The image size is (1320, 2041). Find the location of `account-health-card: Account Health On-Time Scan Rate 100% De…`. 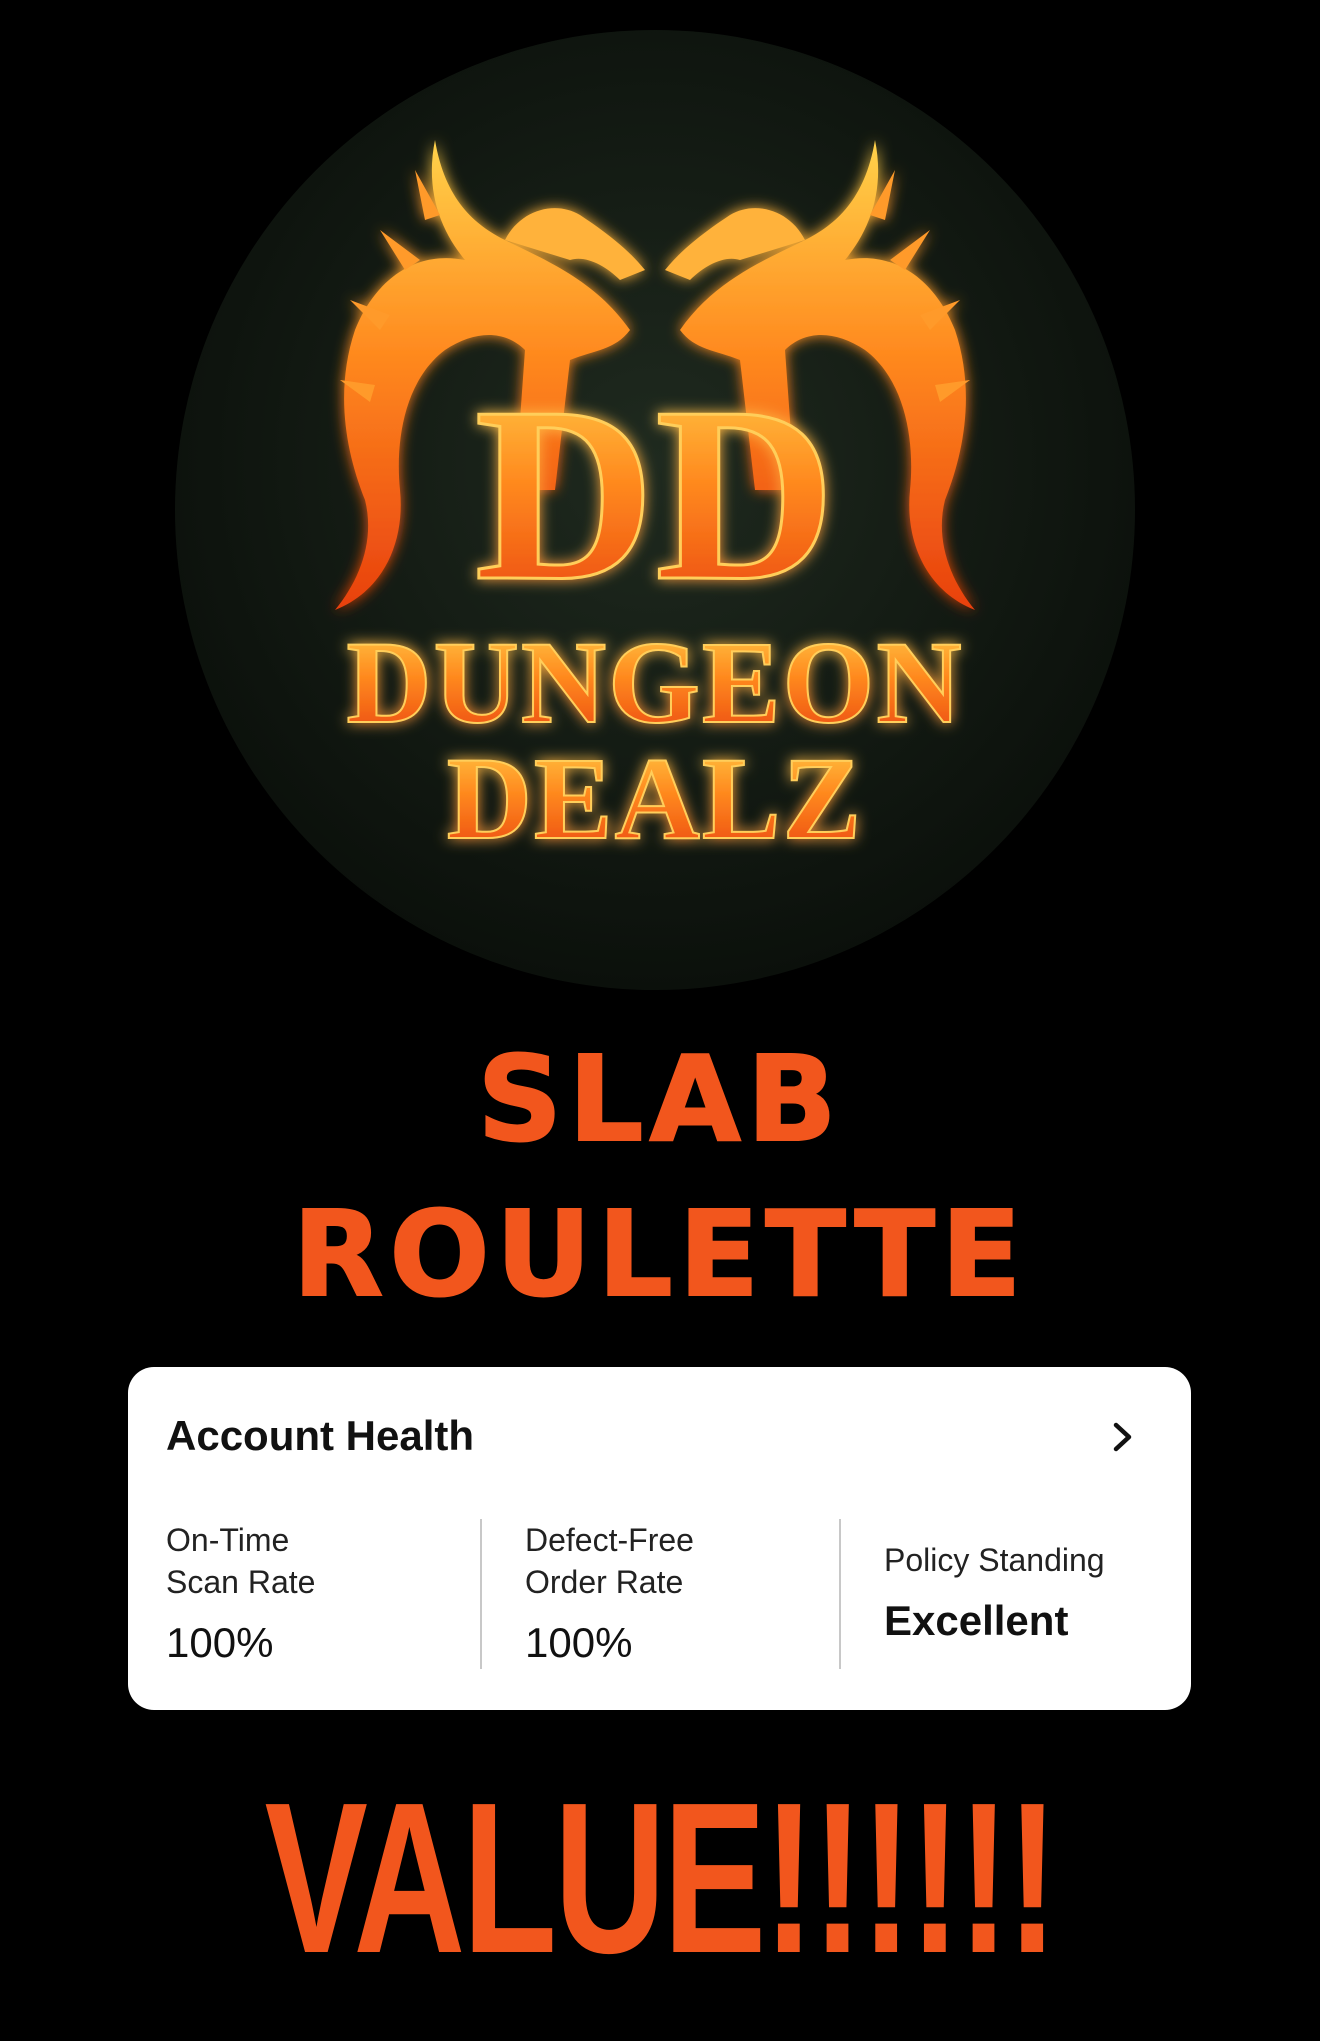

account-health-card: Account Health On-Time Scan Rate 100% De… is located at coordinates (659, 1538).